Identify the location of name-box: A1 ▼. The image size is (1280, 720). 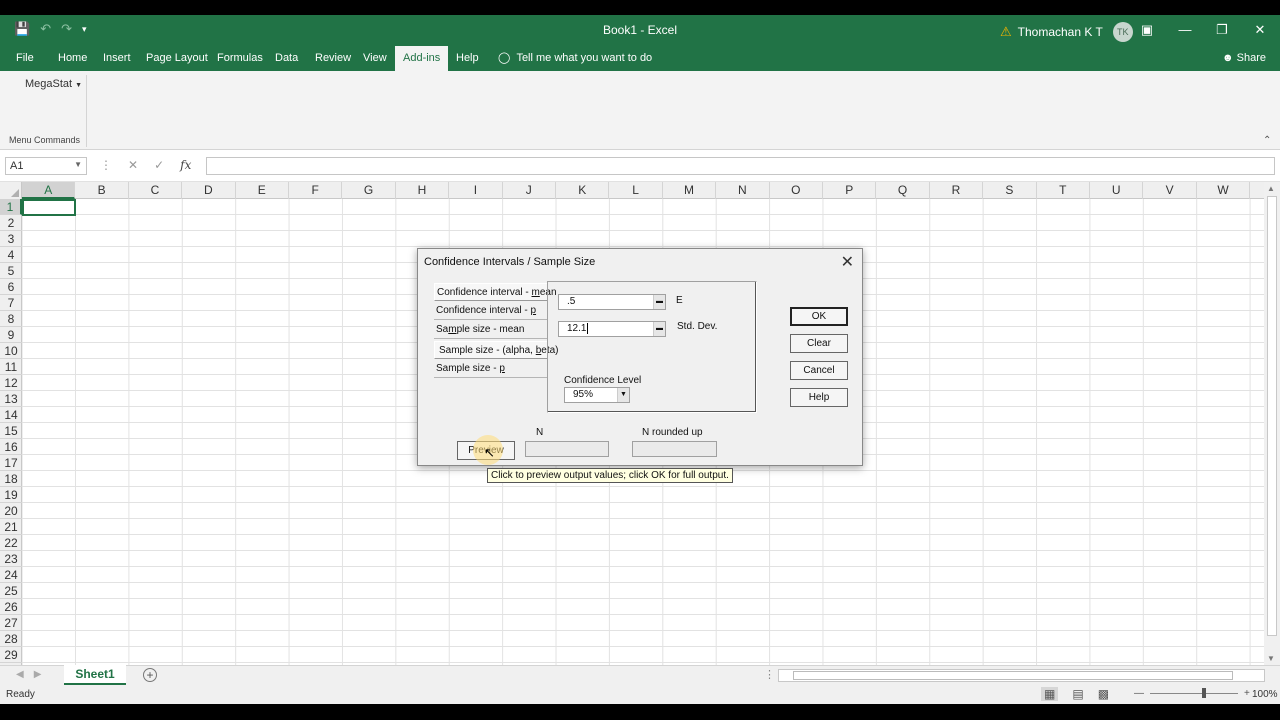
(46, 166).